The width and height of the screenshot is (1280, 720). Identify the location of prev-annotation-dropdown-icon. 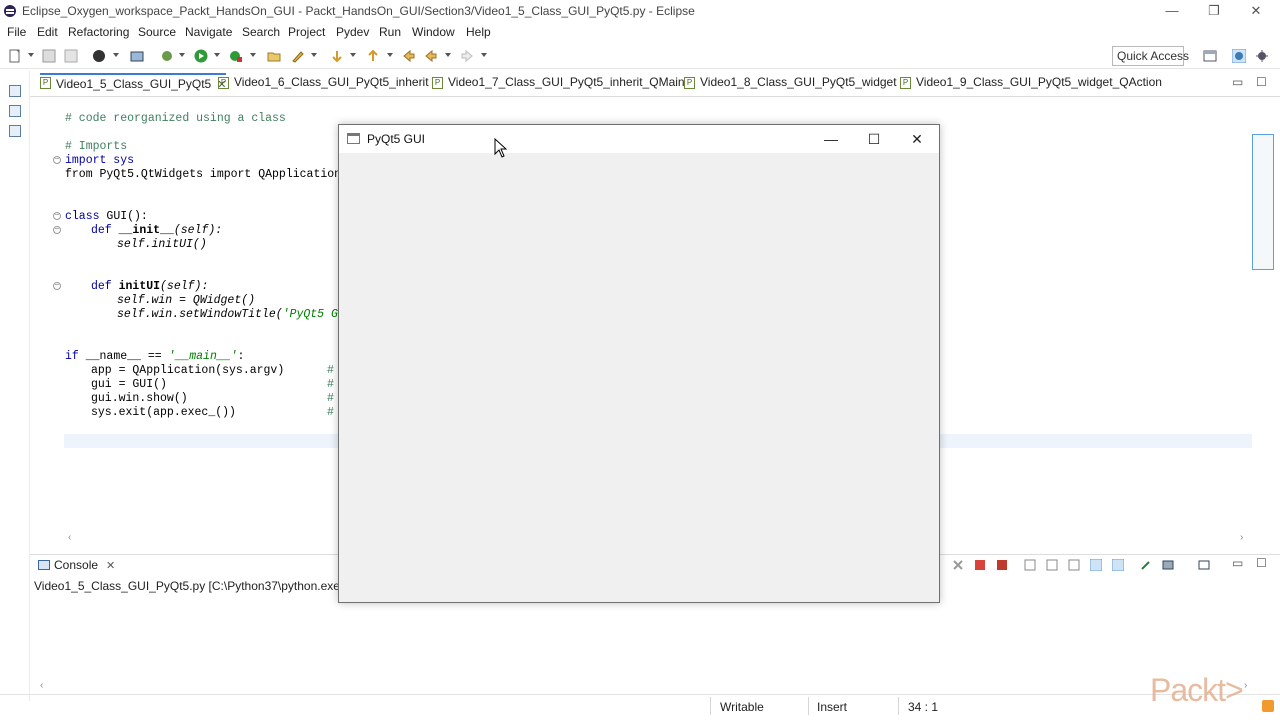
(390, 55).